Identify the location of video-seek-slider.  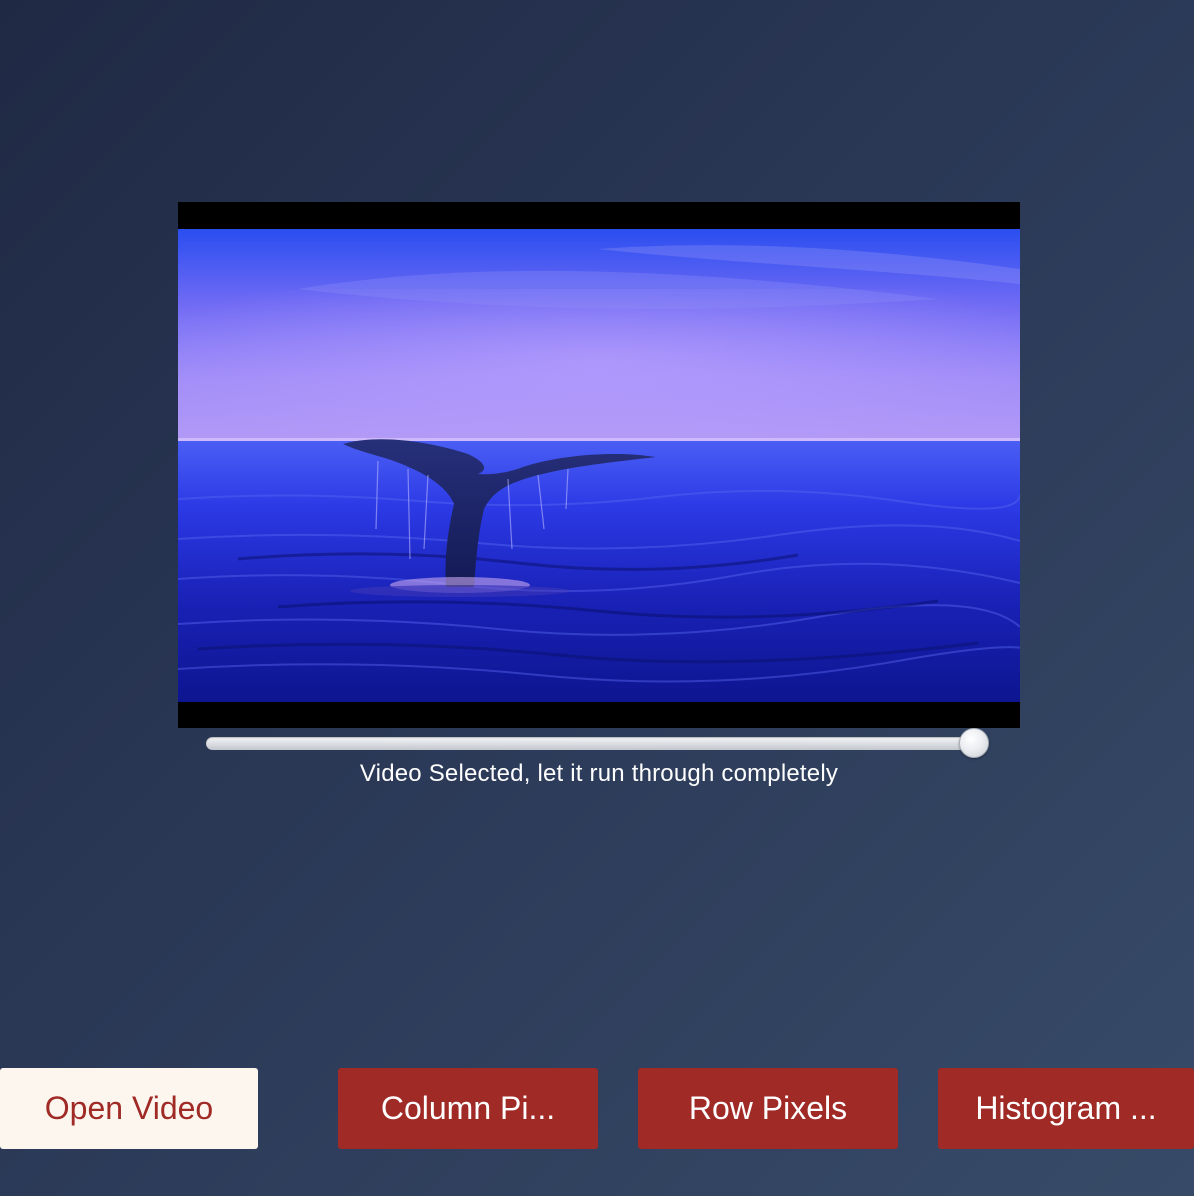
(601, 743).